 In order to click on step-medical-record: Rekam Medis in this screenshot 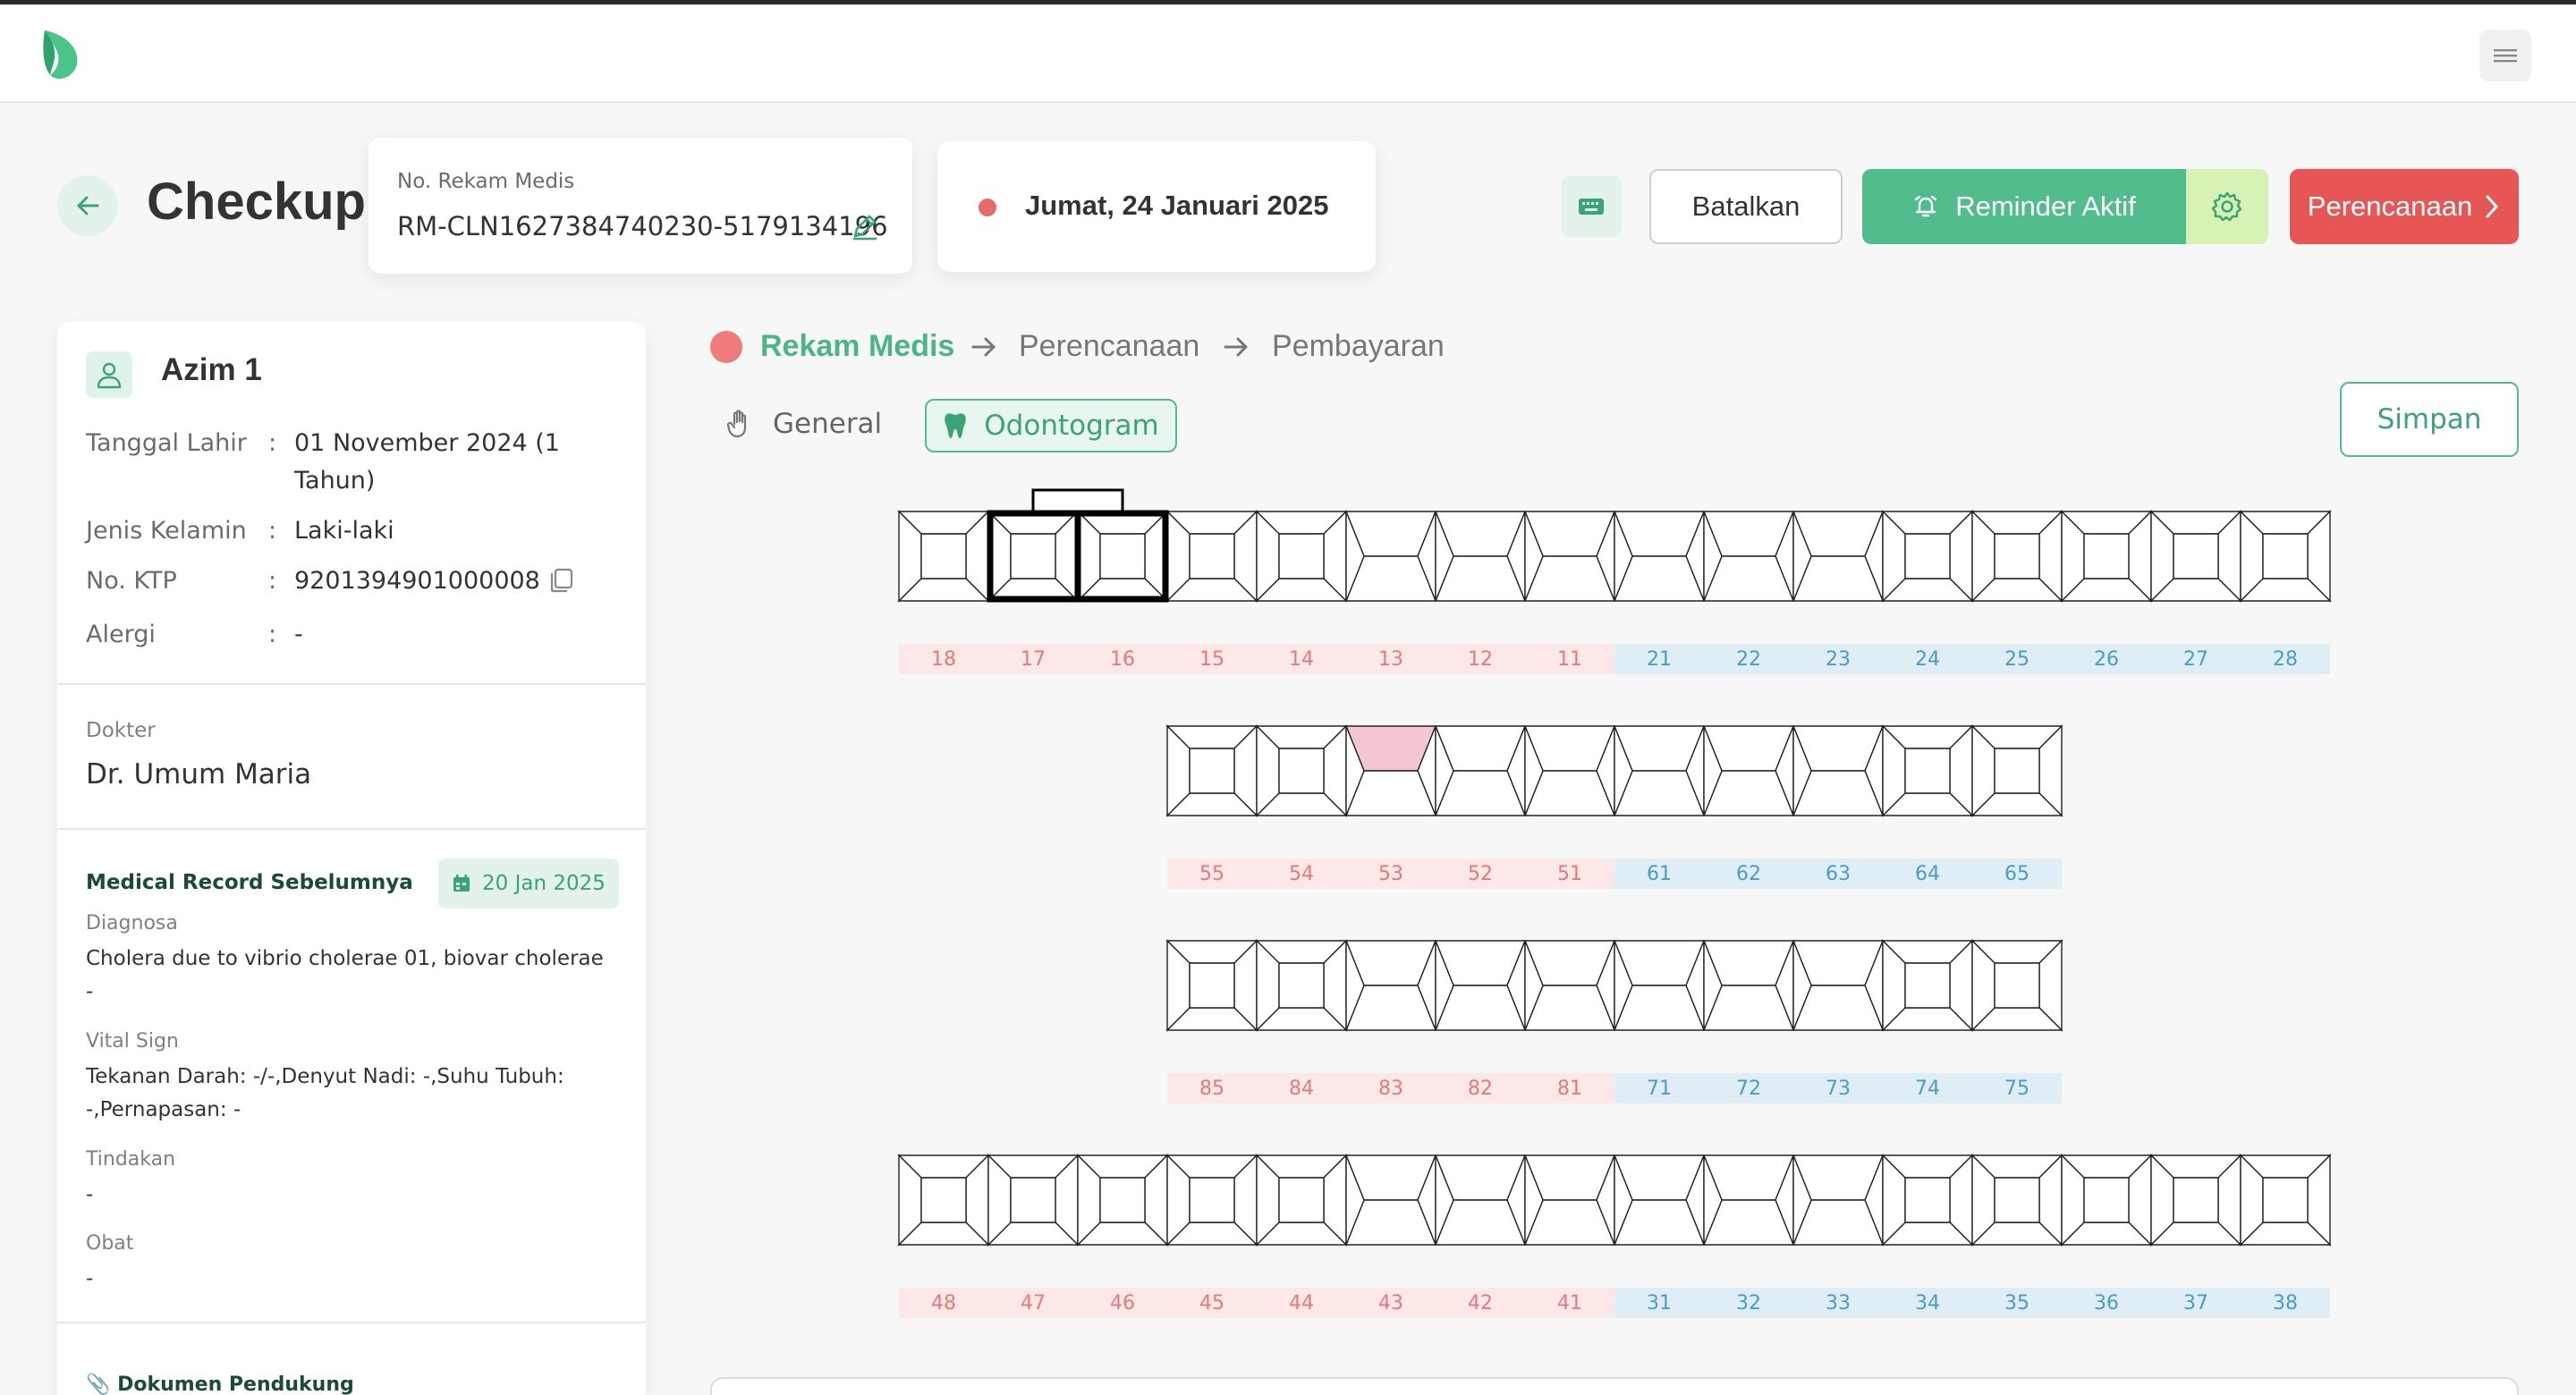, I will do `click(857, 346)`.